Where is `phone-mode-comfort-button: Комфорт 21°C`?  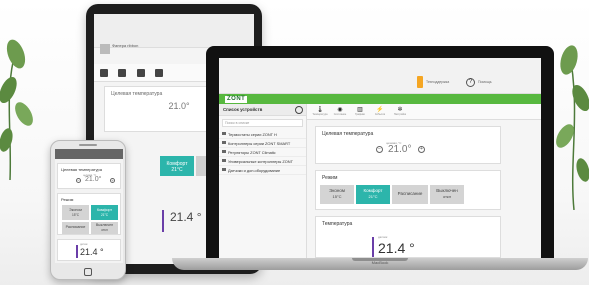 phone-mode-comfort-button: Комфорт 21°C is located at coordinates (104, 212).